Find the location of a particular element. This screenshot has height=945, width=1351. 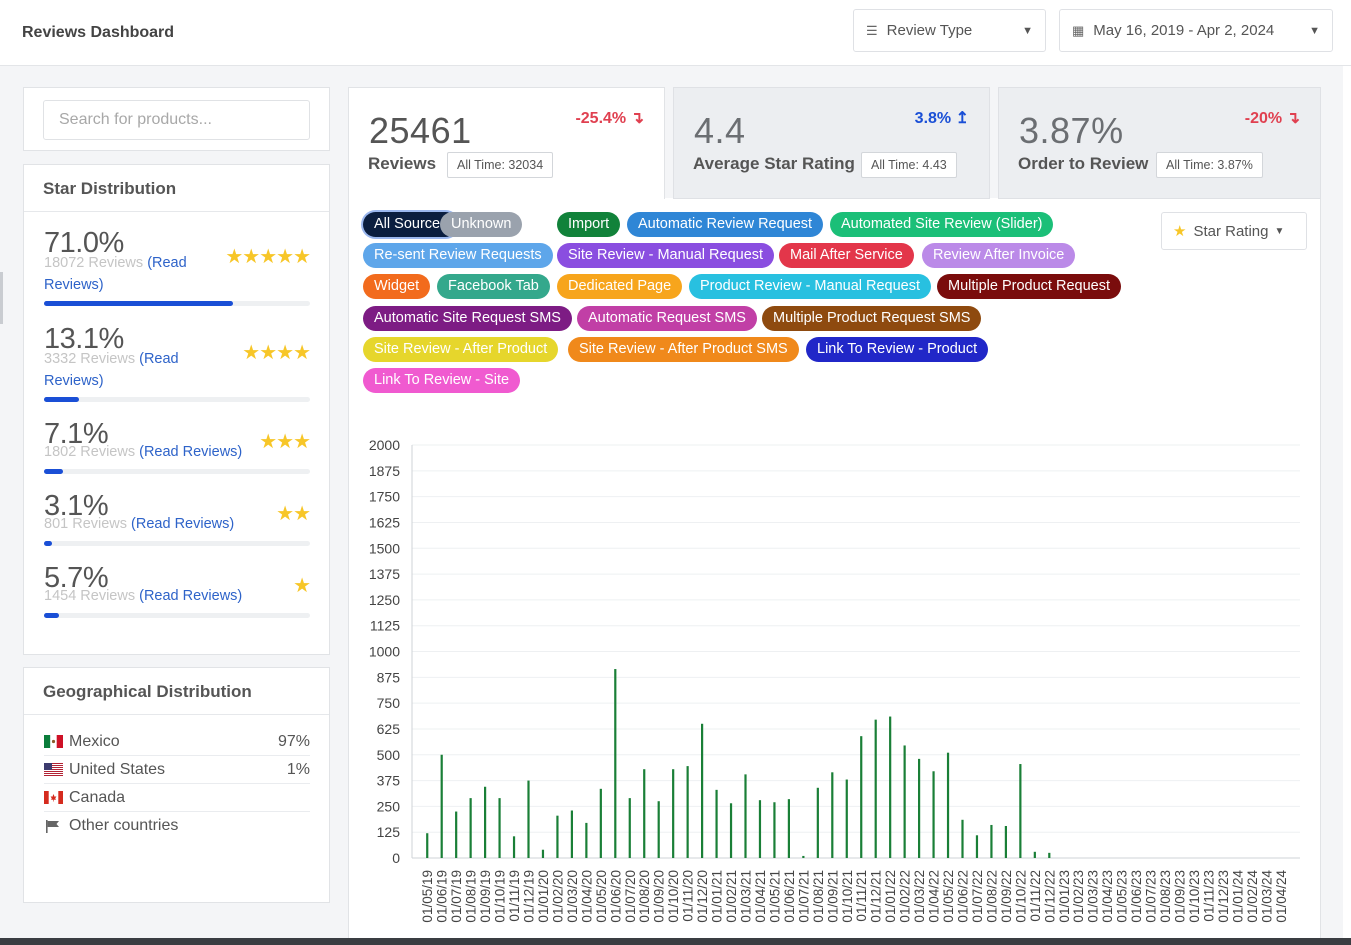

source-tag: Mail After Service is located at coordinates (846, 255).